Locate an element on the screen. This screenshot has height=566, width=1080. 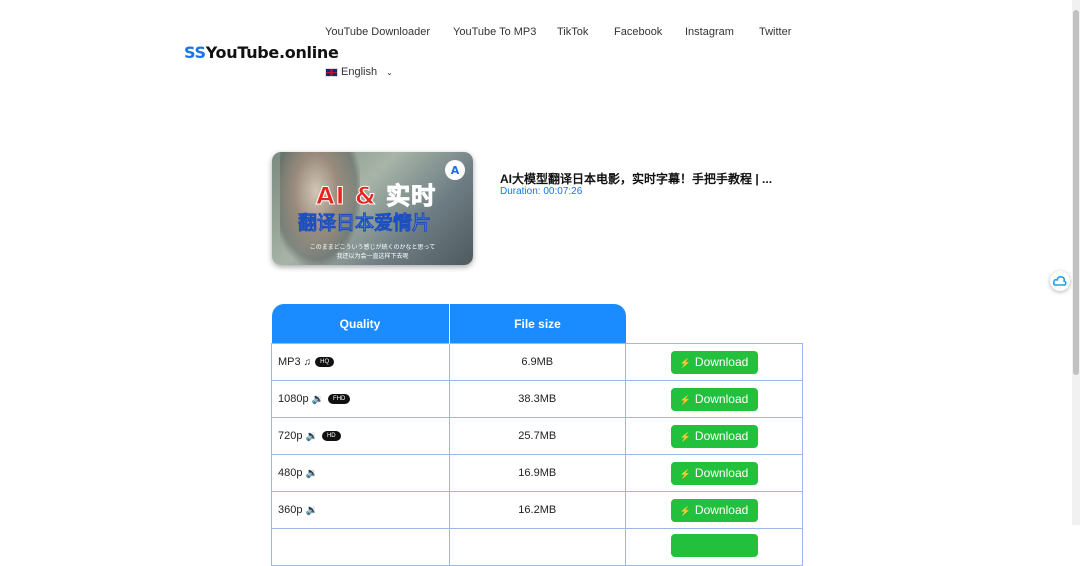
file-size: 25.7MB is located at coordinates (537, 436).